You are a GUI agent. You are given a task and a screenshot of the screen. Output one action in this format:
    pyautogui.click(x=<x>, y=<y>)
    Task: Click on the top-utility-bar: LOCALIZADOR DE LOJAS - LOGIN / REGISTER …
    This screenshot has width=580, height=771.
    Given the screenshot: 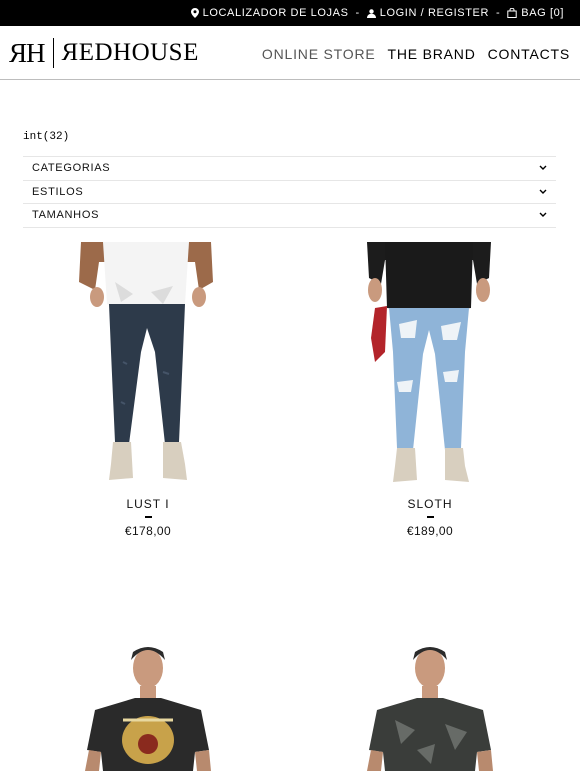 What is the action you would take?
    pyautogui.click(x=290, y=13)
    